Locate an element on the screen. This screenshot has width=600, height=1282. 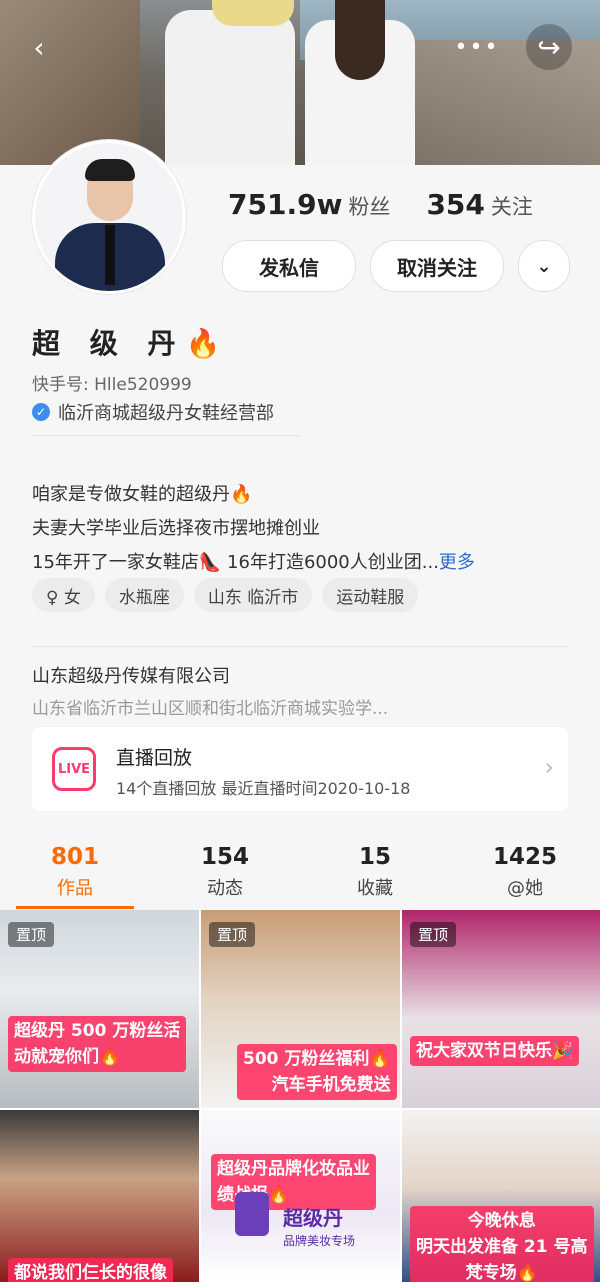
cover-image is located at coordinates (300, 82).